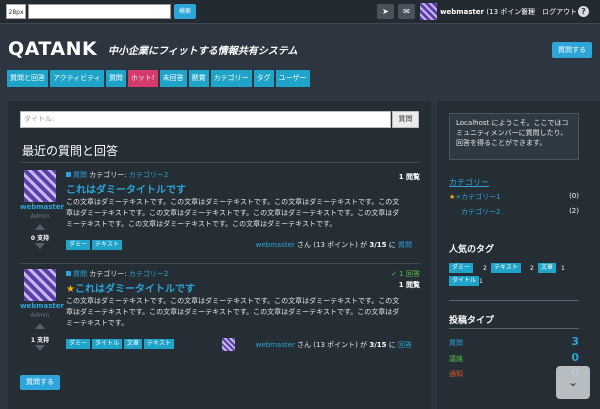 The image size is (600, 409). What do you see at coordinates (40, 238) in the screenshot?
I see `vote-count: 0 支持` at bounding box center [40, 238].